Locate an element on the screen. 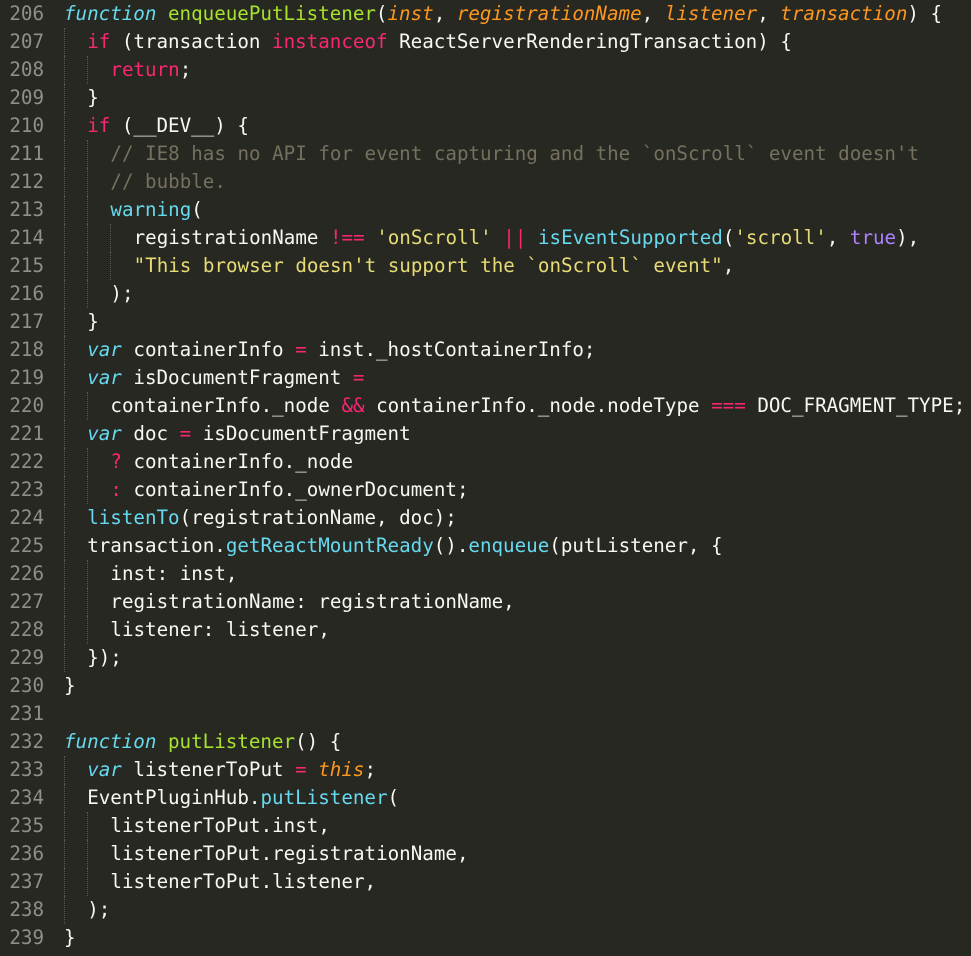  code-line: 212 // bubble. is located at coordinates (485, 182).